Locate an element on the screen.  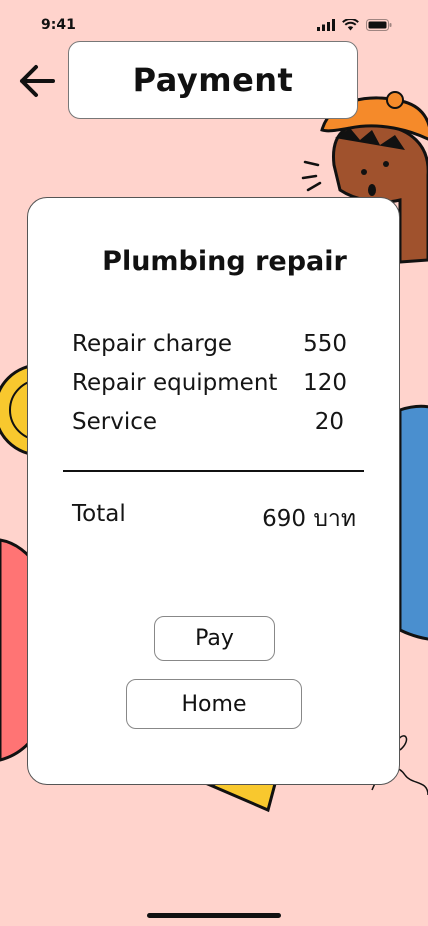
line-item-amount: 120 is located at coordinates (325, 383).